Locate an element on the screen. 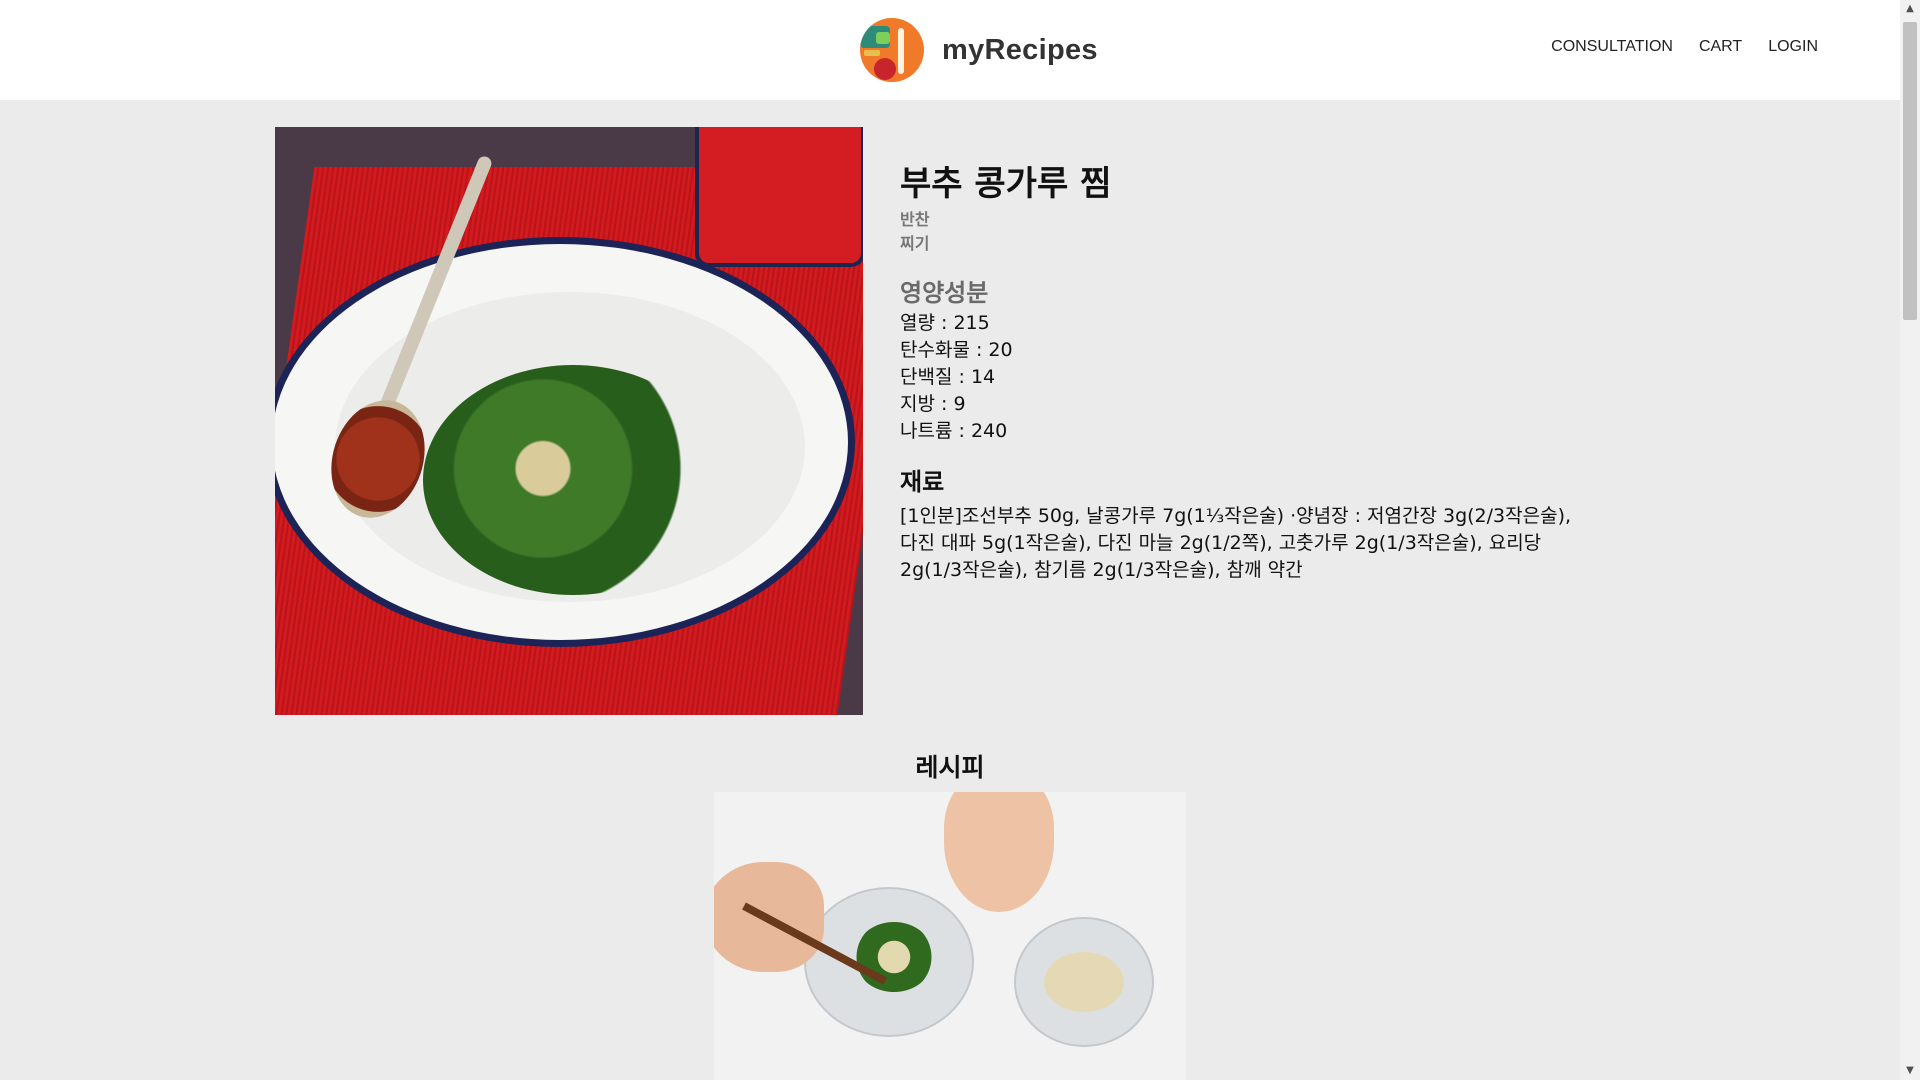 This screenshot has height=1080, width=1920. recipe-step-image is located at coordinates (950, 936).